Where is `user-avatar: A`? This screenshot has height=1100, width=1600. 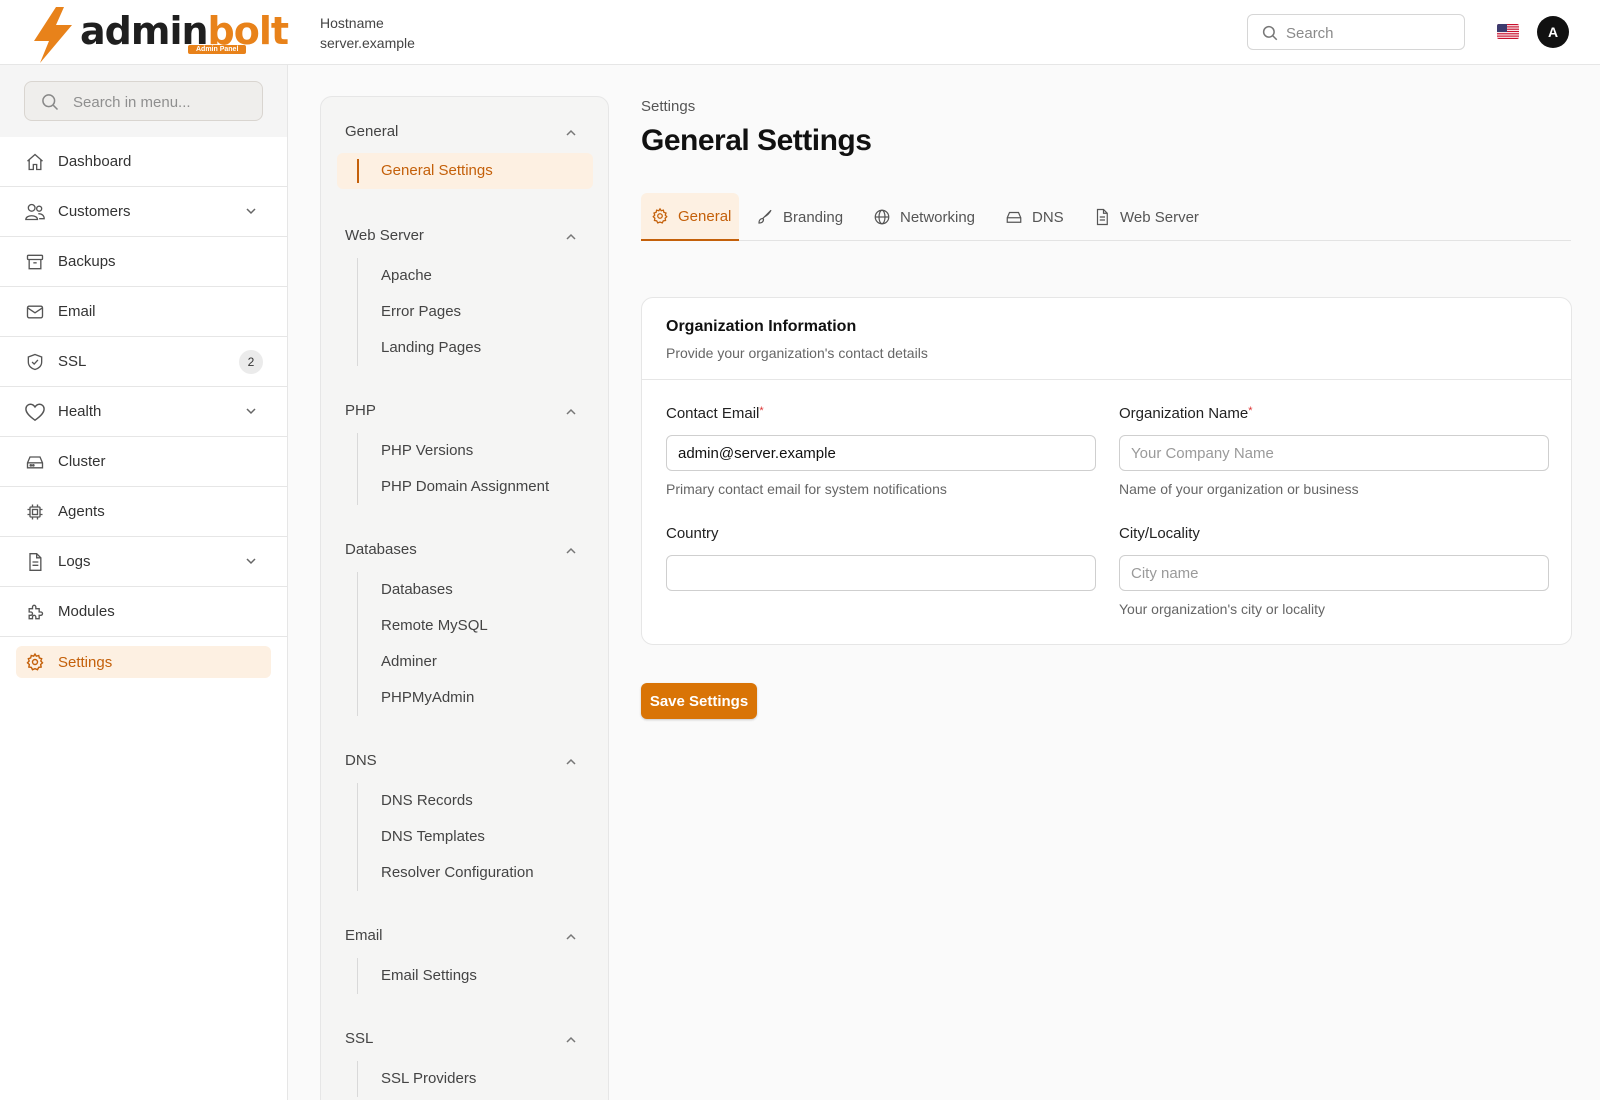
user-avatar: A is located at coordinates (1553, 32).